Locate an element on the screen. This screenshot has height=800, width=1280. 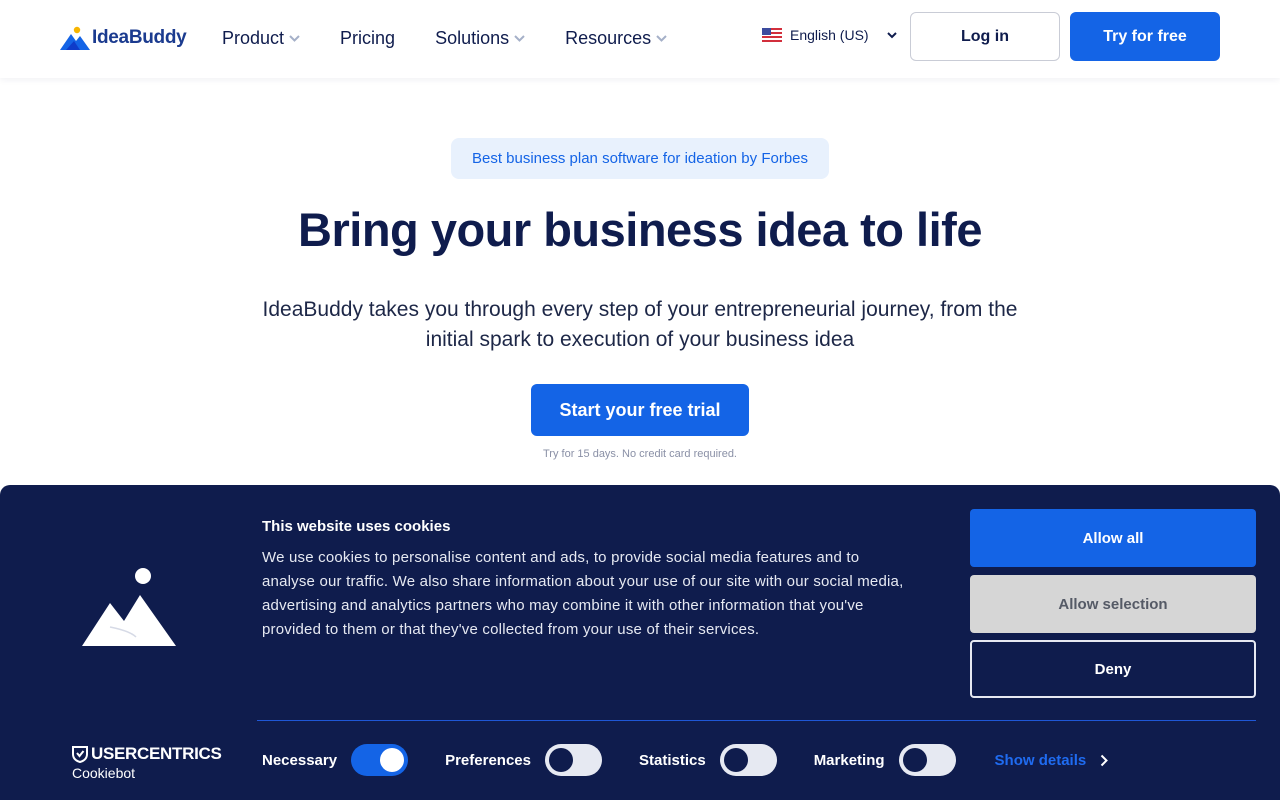
ideabuddy-logo-icon is located at coordinates (75, 38).